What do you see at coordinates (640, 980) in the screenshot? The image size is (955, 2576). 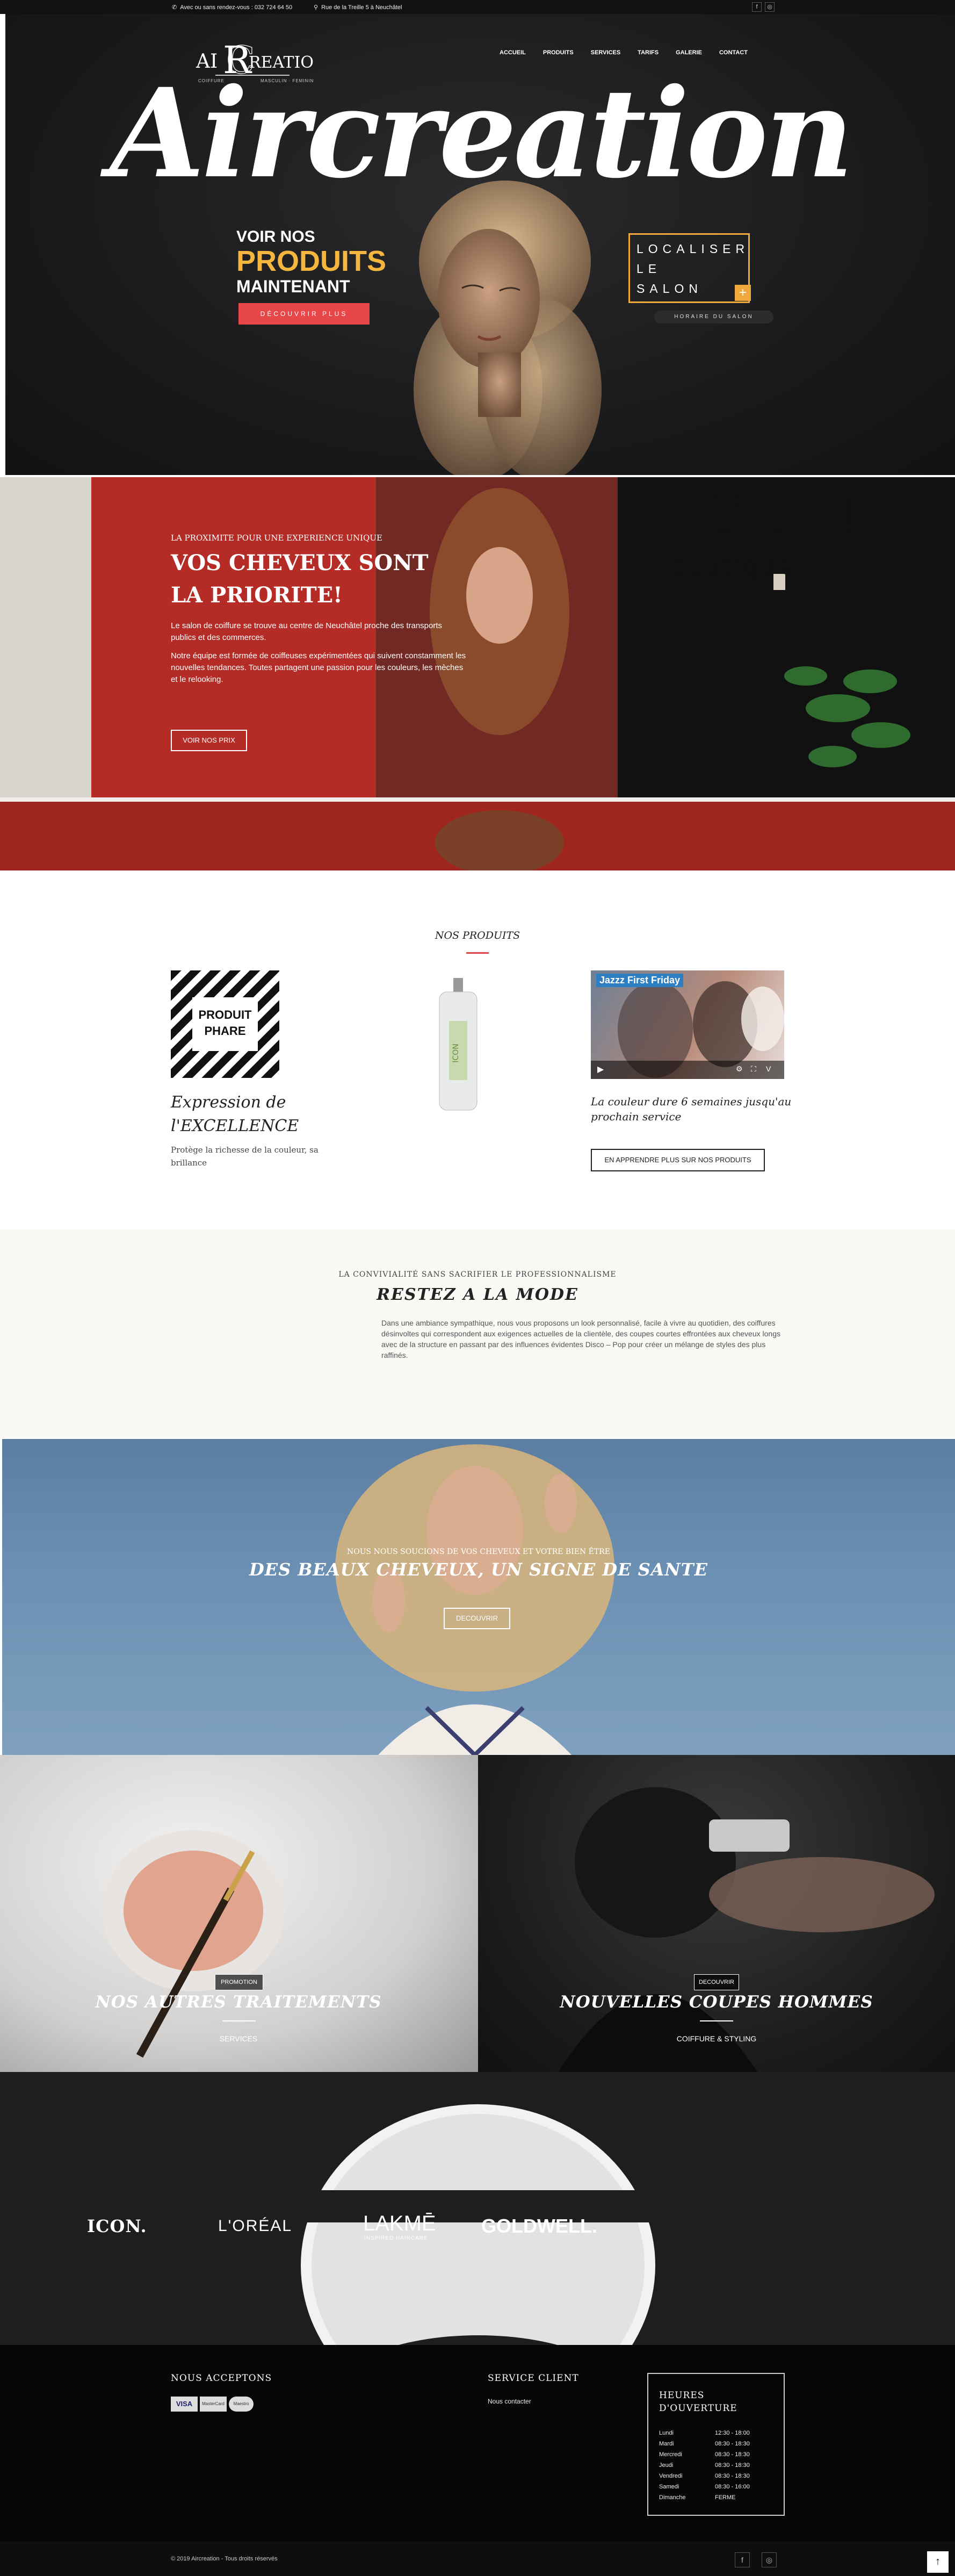 I see `video-title: Jazzz First Friday` at bounding box center [640, 980].